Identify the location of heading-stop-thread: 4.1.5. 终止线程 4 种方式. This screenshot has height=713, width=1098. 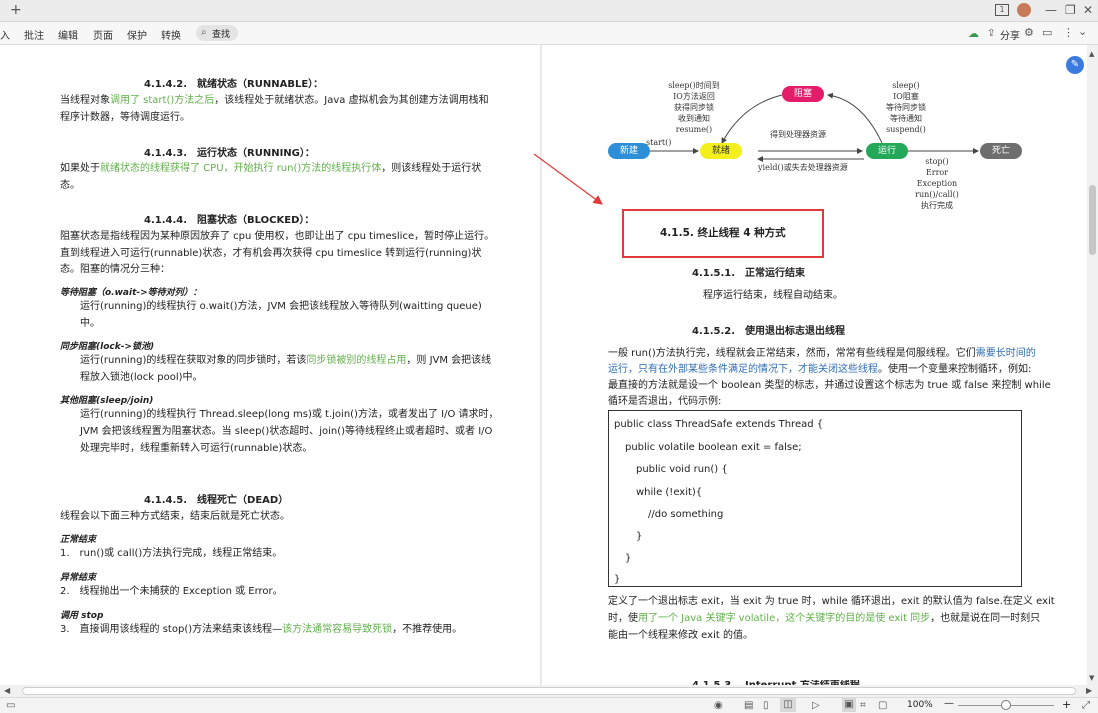
(723, 233).